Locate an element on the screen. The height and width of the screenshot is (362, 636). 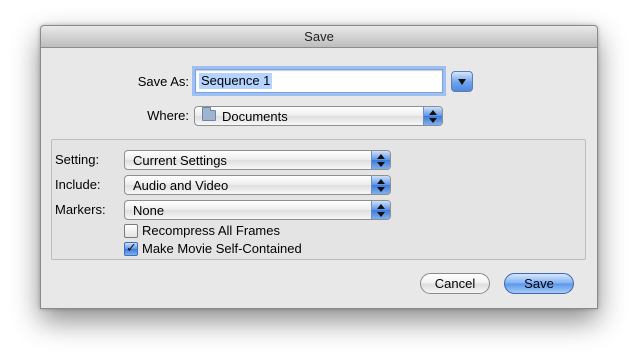
where-popup: Documents is located at coordinates (318, 116).